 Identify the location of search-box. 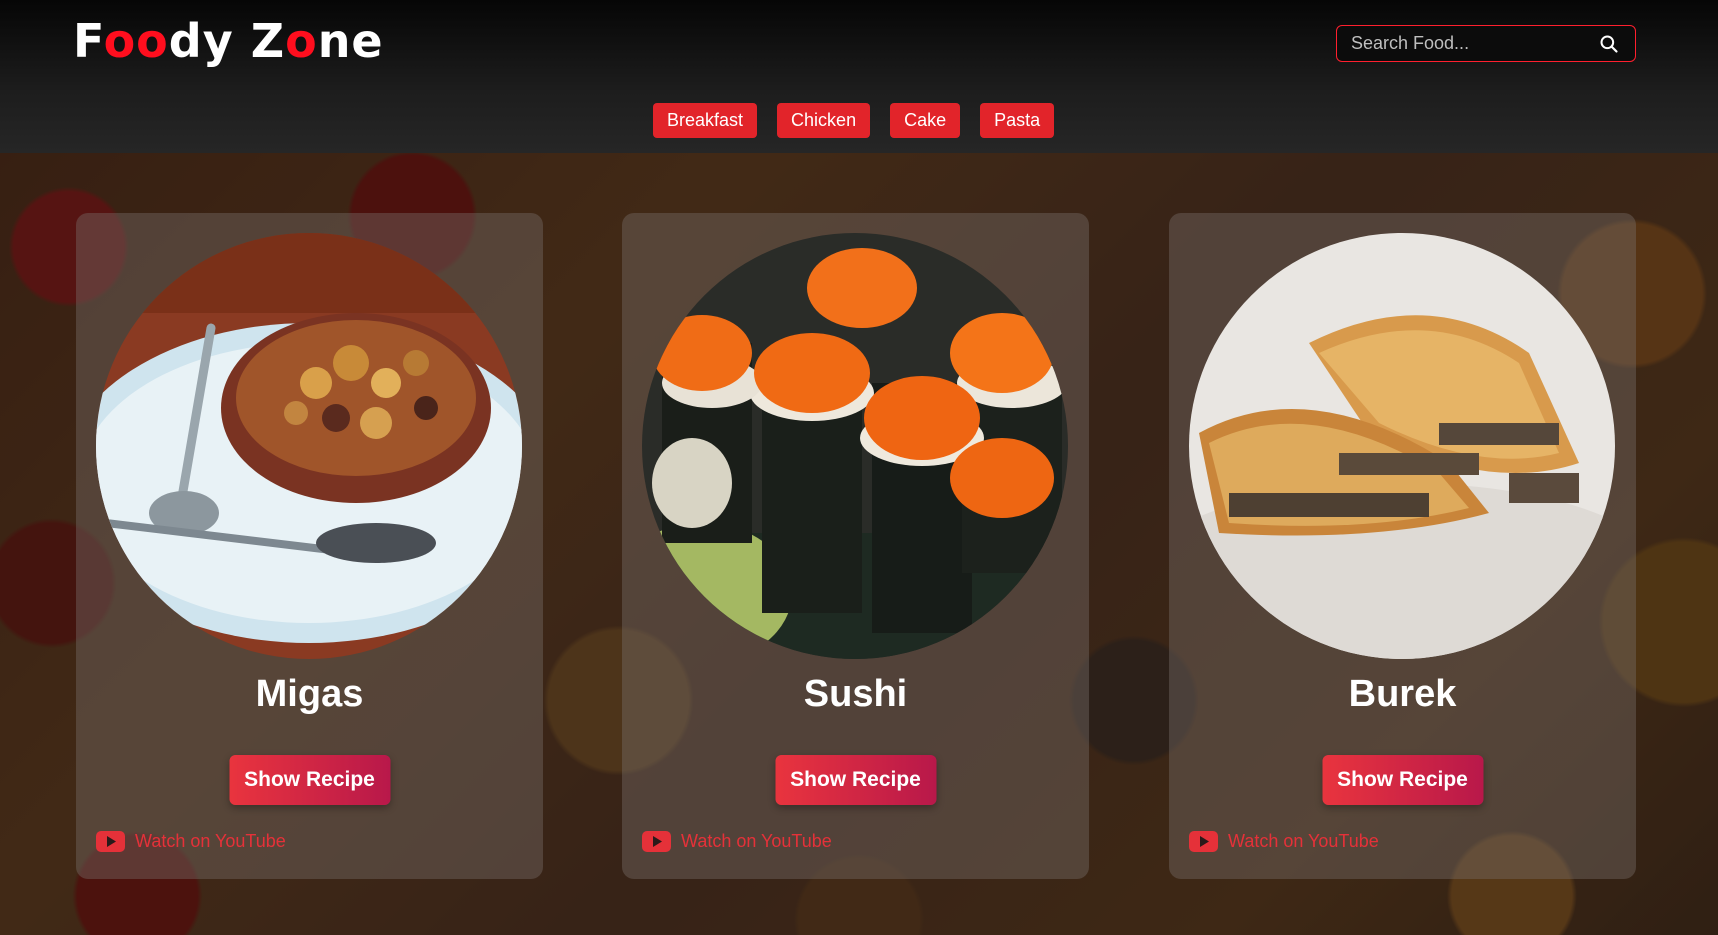
(1486, 43).